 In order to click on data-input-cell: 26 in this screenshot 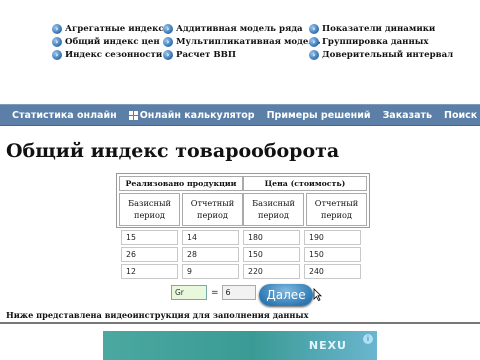, I will do `click(149, 254)`.